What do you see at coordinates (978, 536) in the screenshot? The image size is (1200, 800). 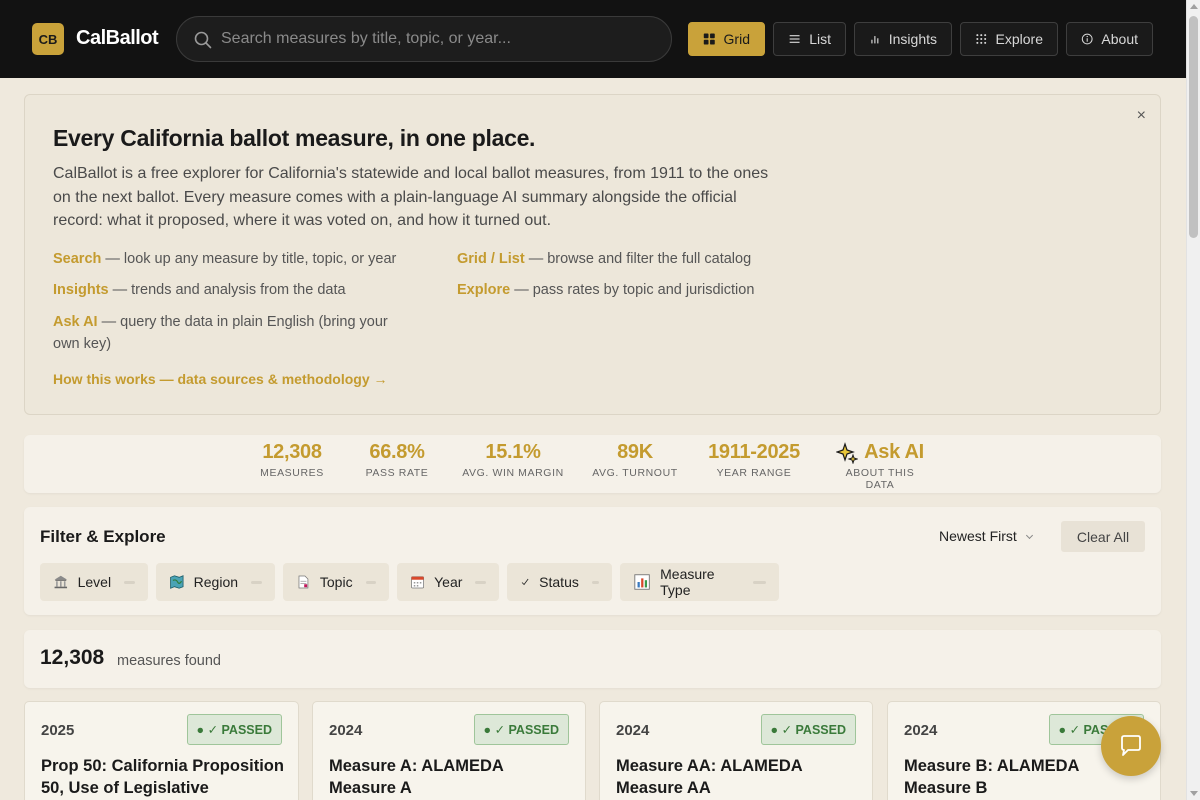 I see `sort-value: Newest First` at bounding box center [978, 536].